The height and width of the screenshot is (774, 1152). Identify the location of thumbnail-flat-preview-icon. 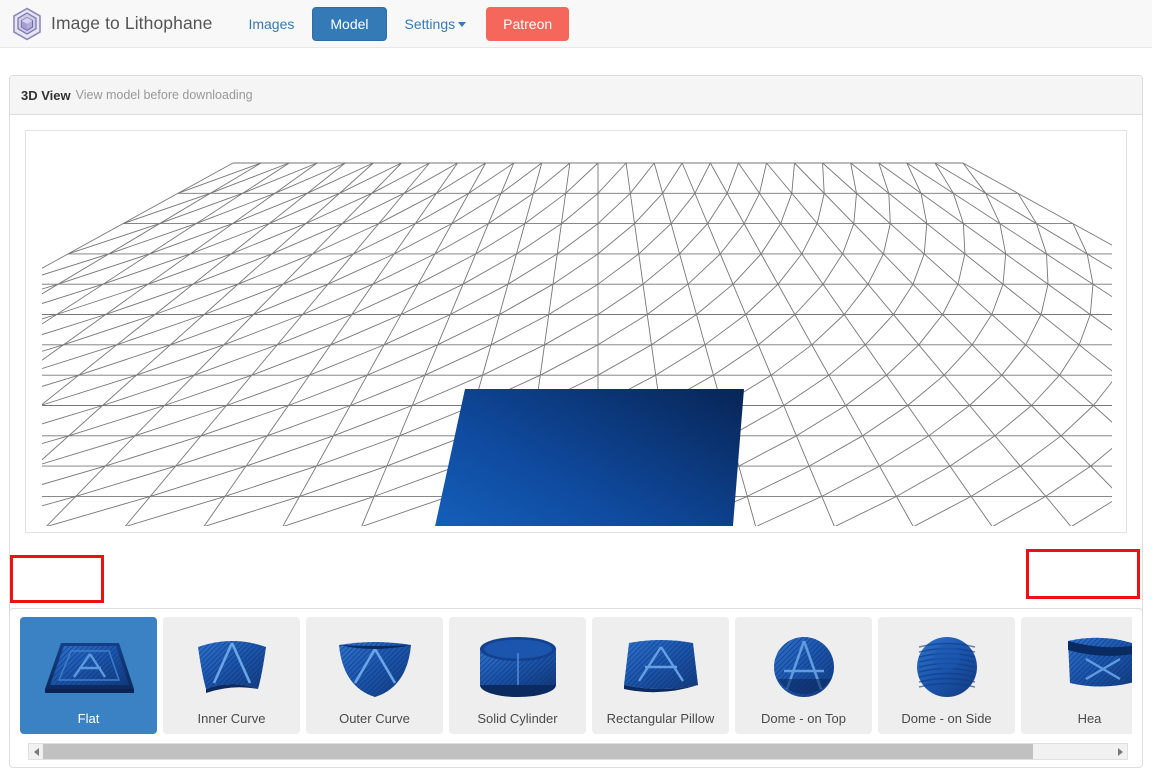
(88, 664).